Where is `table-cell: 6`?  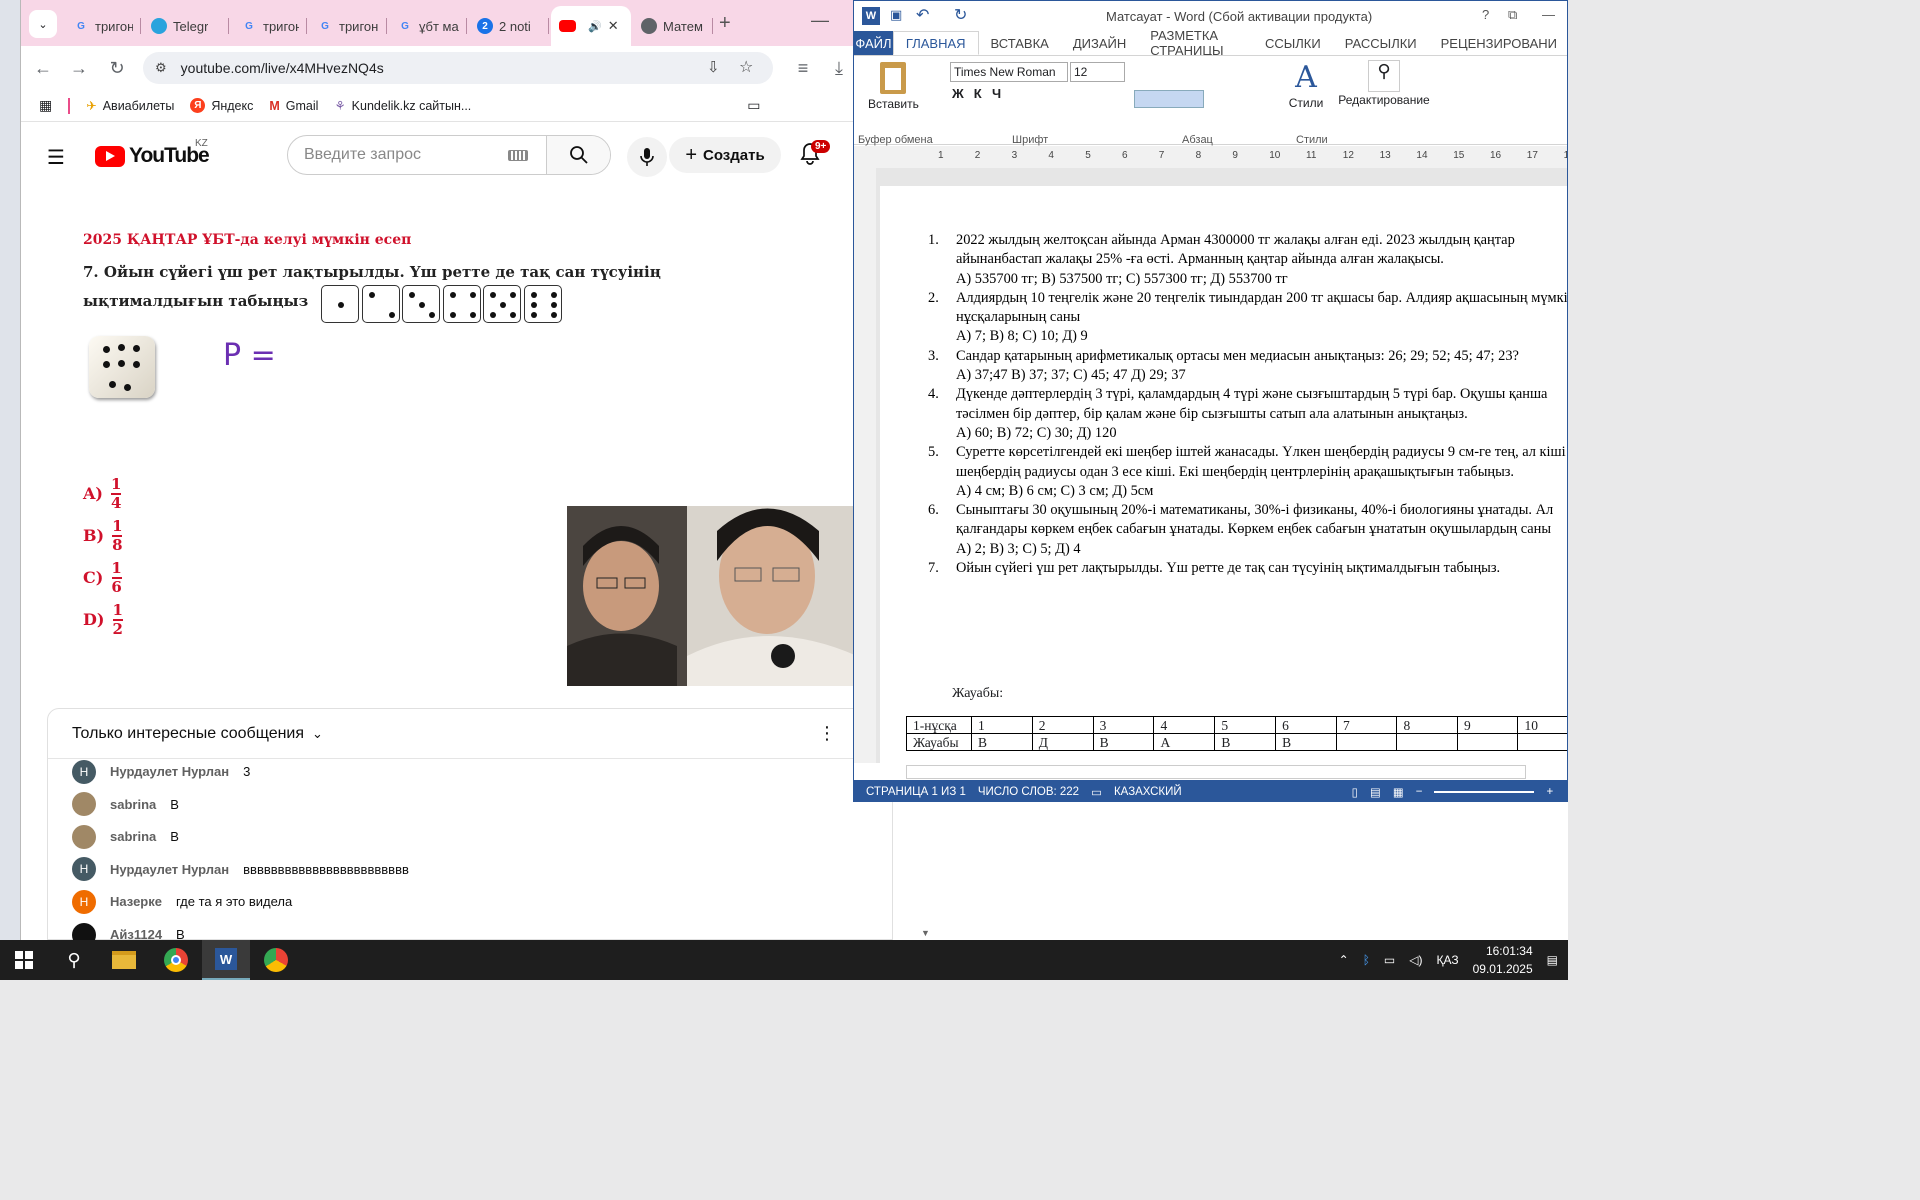
table-cell: 6 is located at coordinates (1306, 725).